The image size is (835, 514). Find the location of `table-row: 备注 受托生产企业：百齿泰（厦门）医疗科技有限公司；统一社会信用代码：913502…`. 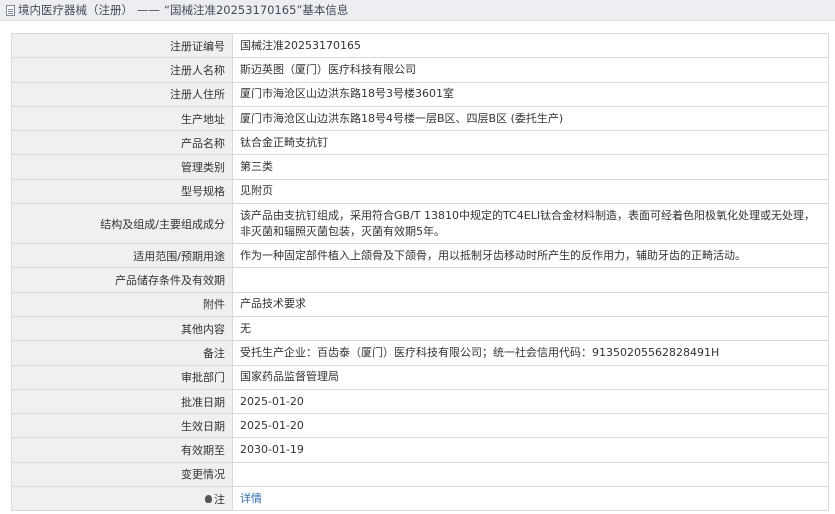

table-row: 备注 受托生产企业：百齿泰（厦门）医疗科技有限公司；统一社会信用代码：913502… is located at coordinates (420, 353).